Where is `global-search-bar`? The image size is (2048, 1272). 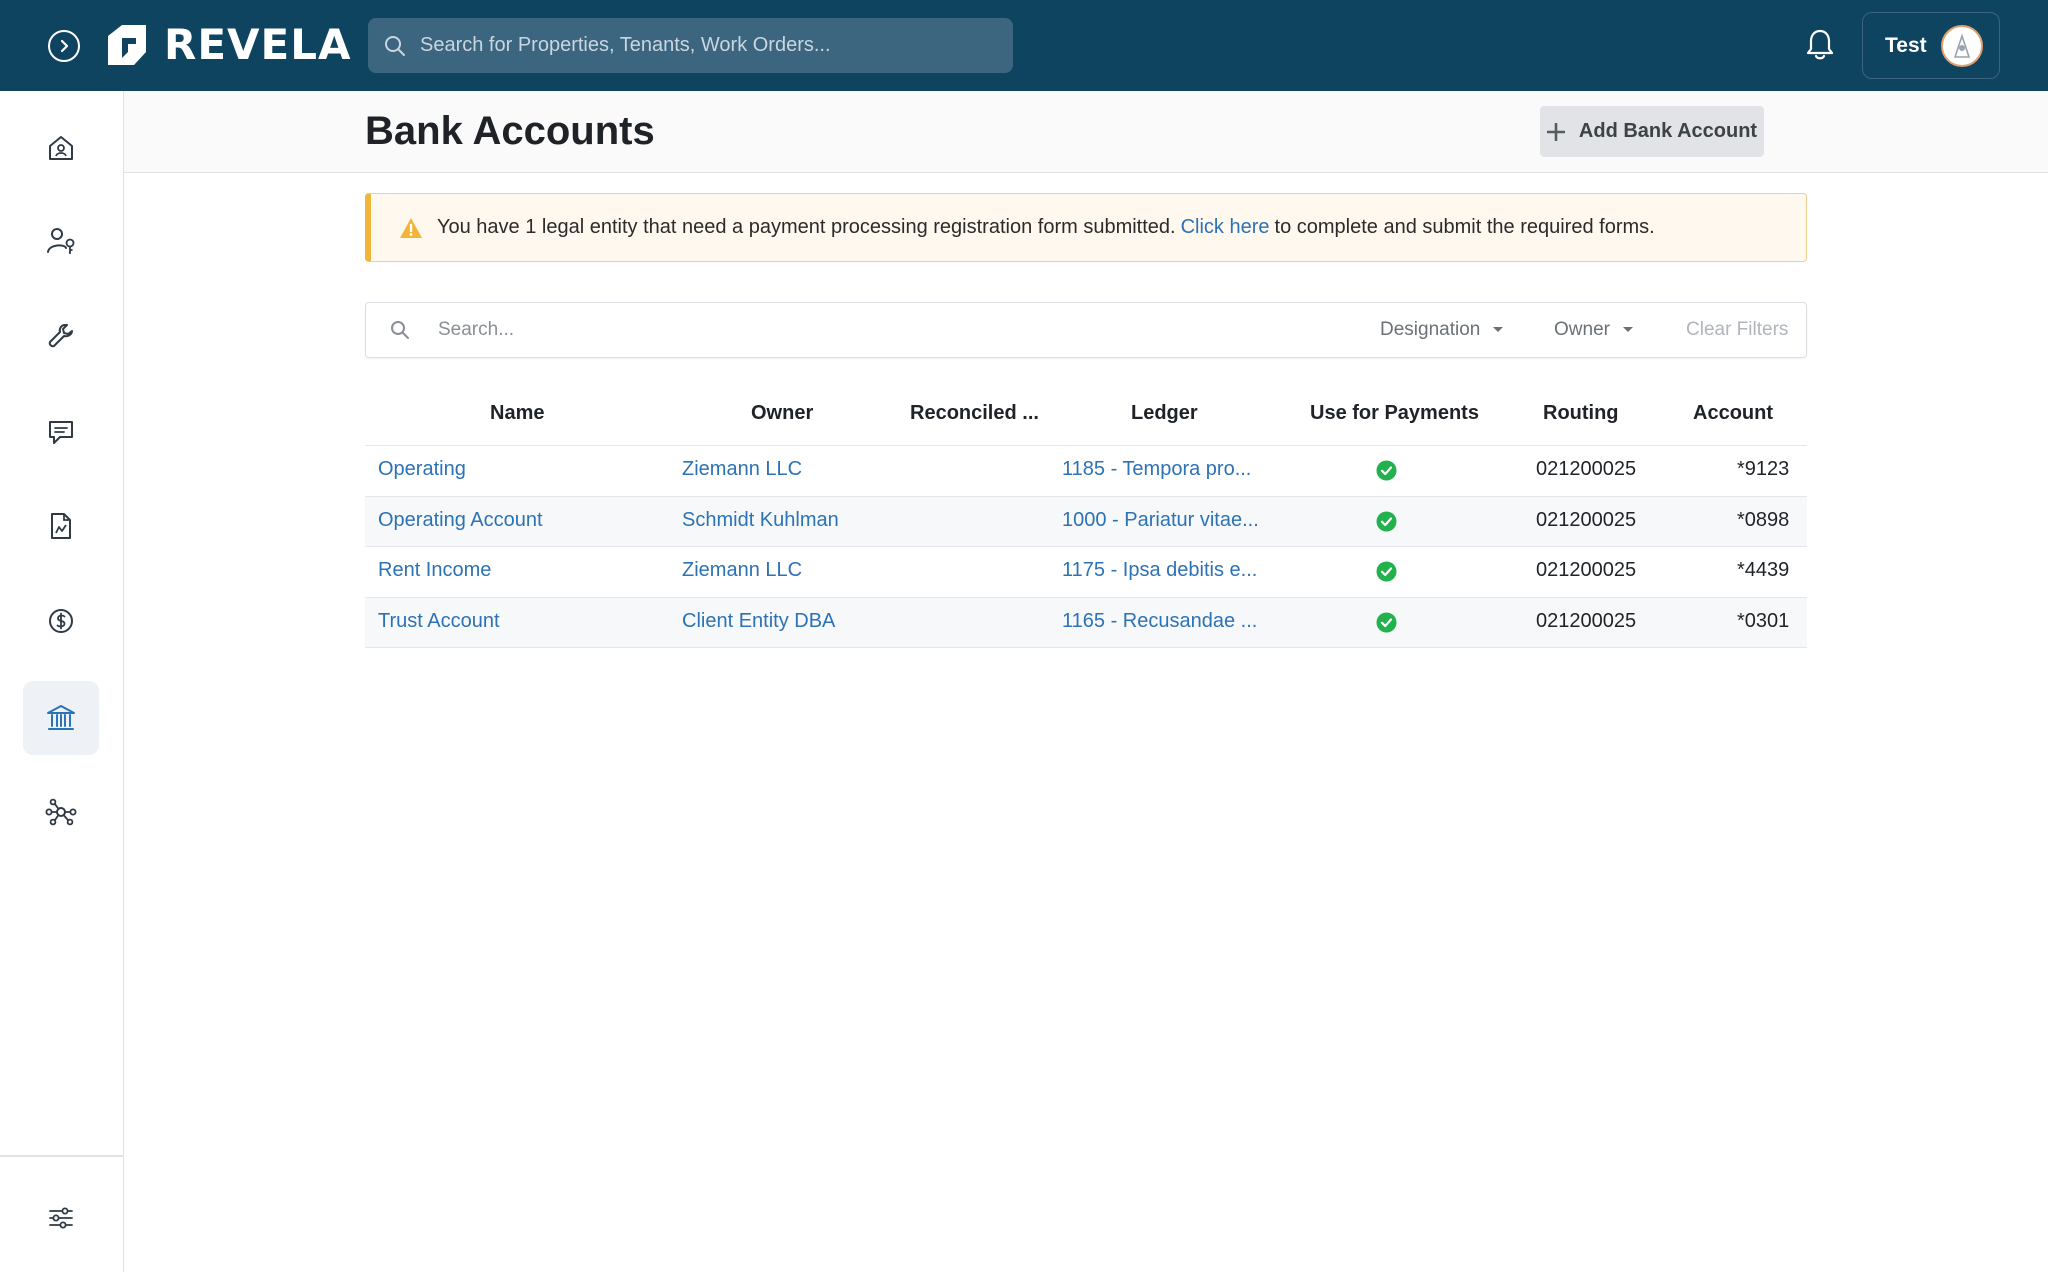 global-search-bar is located at coordinates (690, 45).